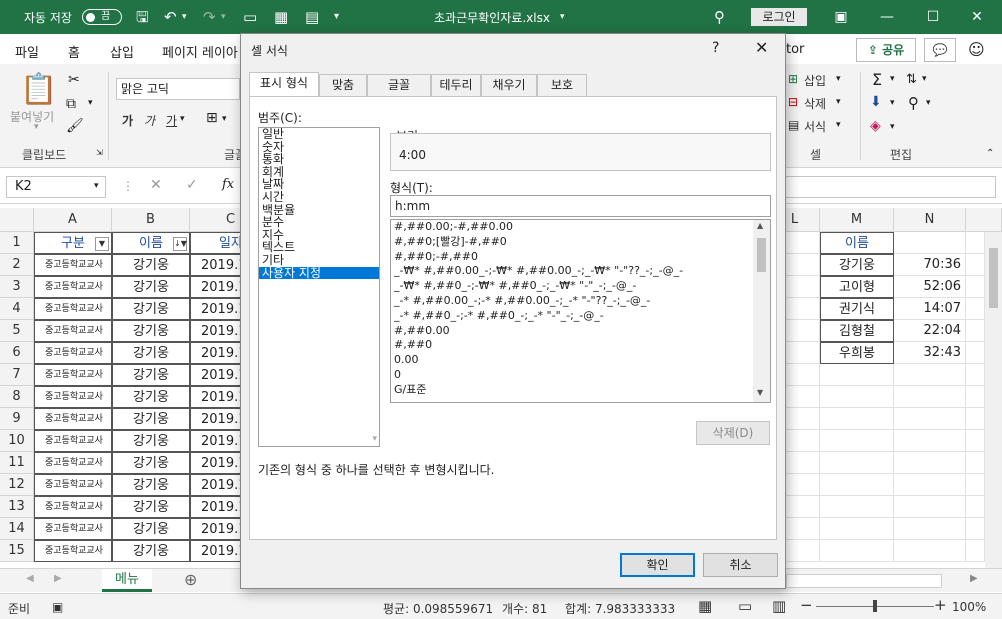  I want to click on paste-icon: 📋, so click(38, 89).